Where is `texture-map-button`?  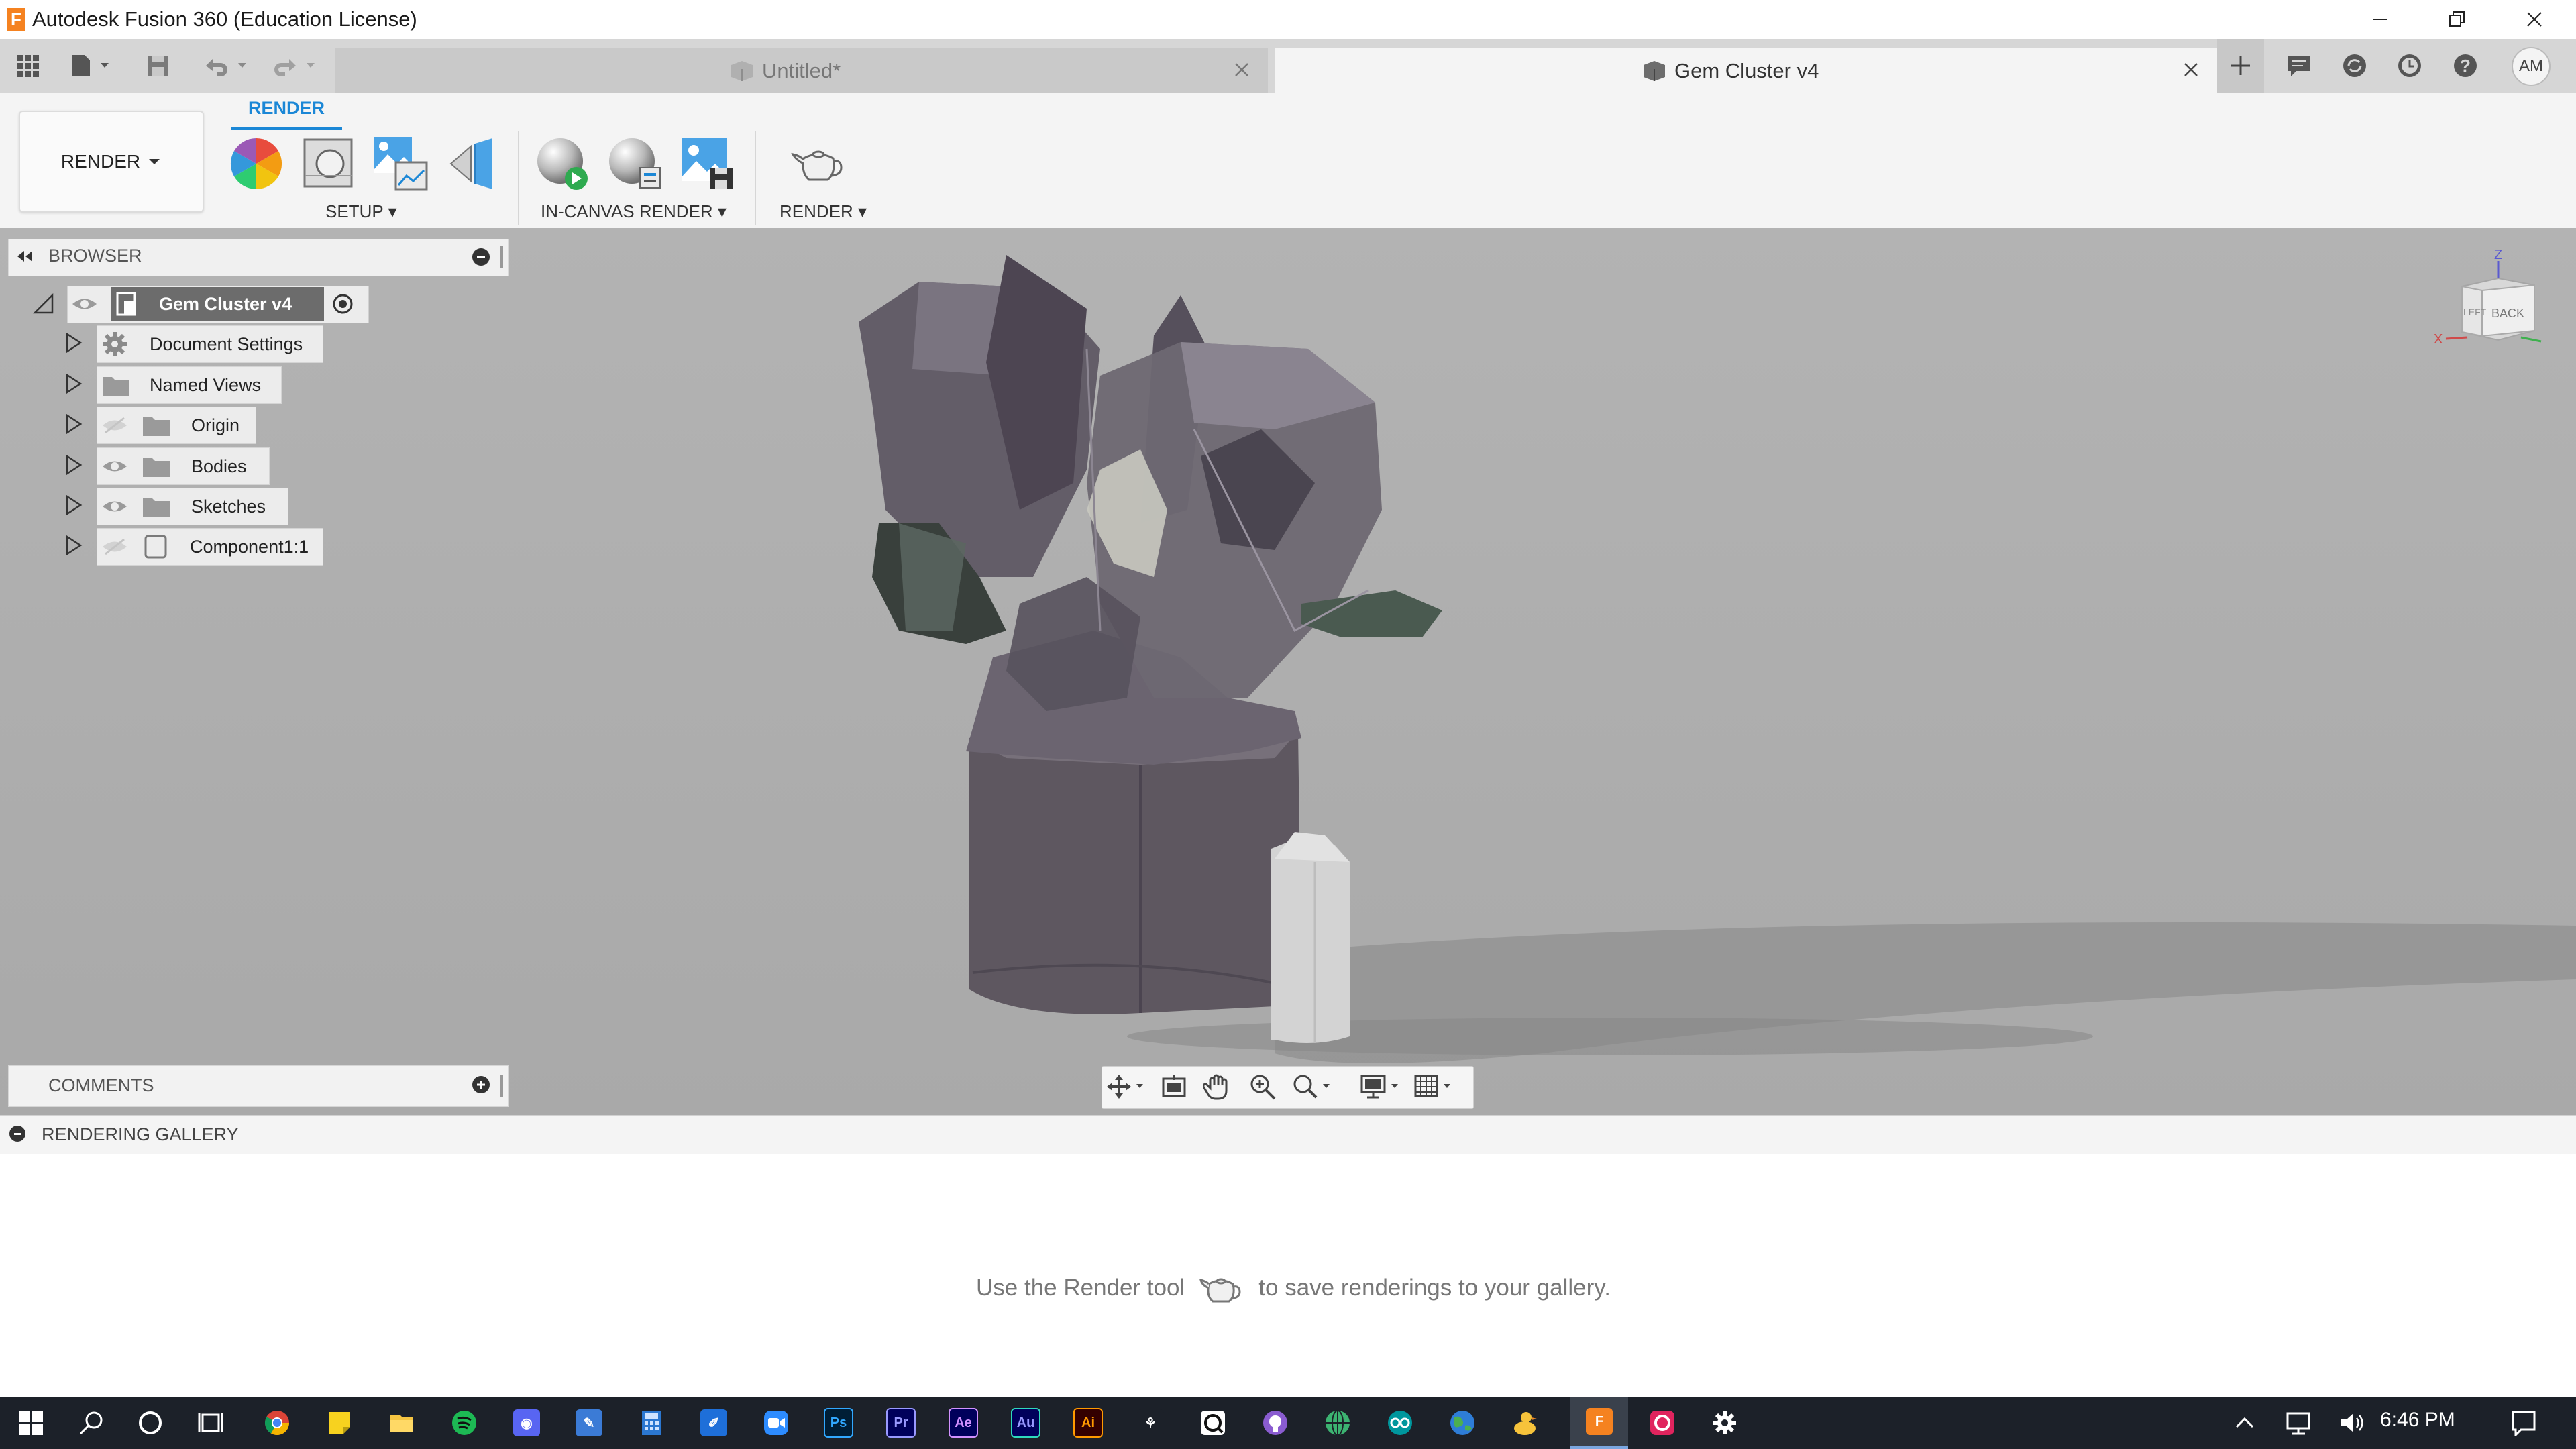 texture-map-button is located at coordinates (401, 163).